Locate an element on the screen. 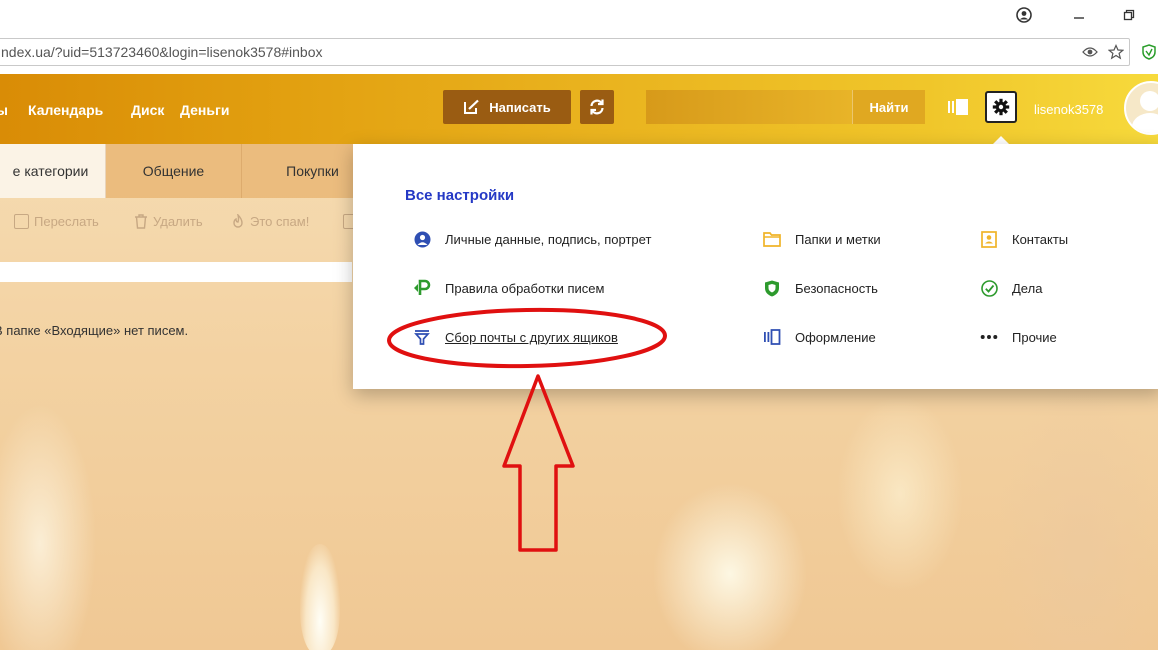 The image size is (1158, 650). refresh-button is located at coordinates (597, 107).